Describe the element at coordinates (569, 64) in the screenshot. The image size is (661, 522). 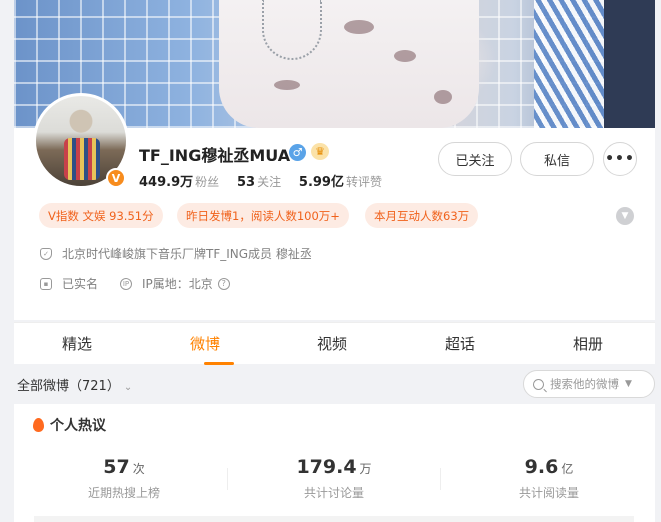
I see `cover-stripes` at that location.